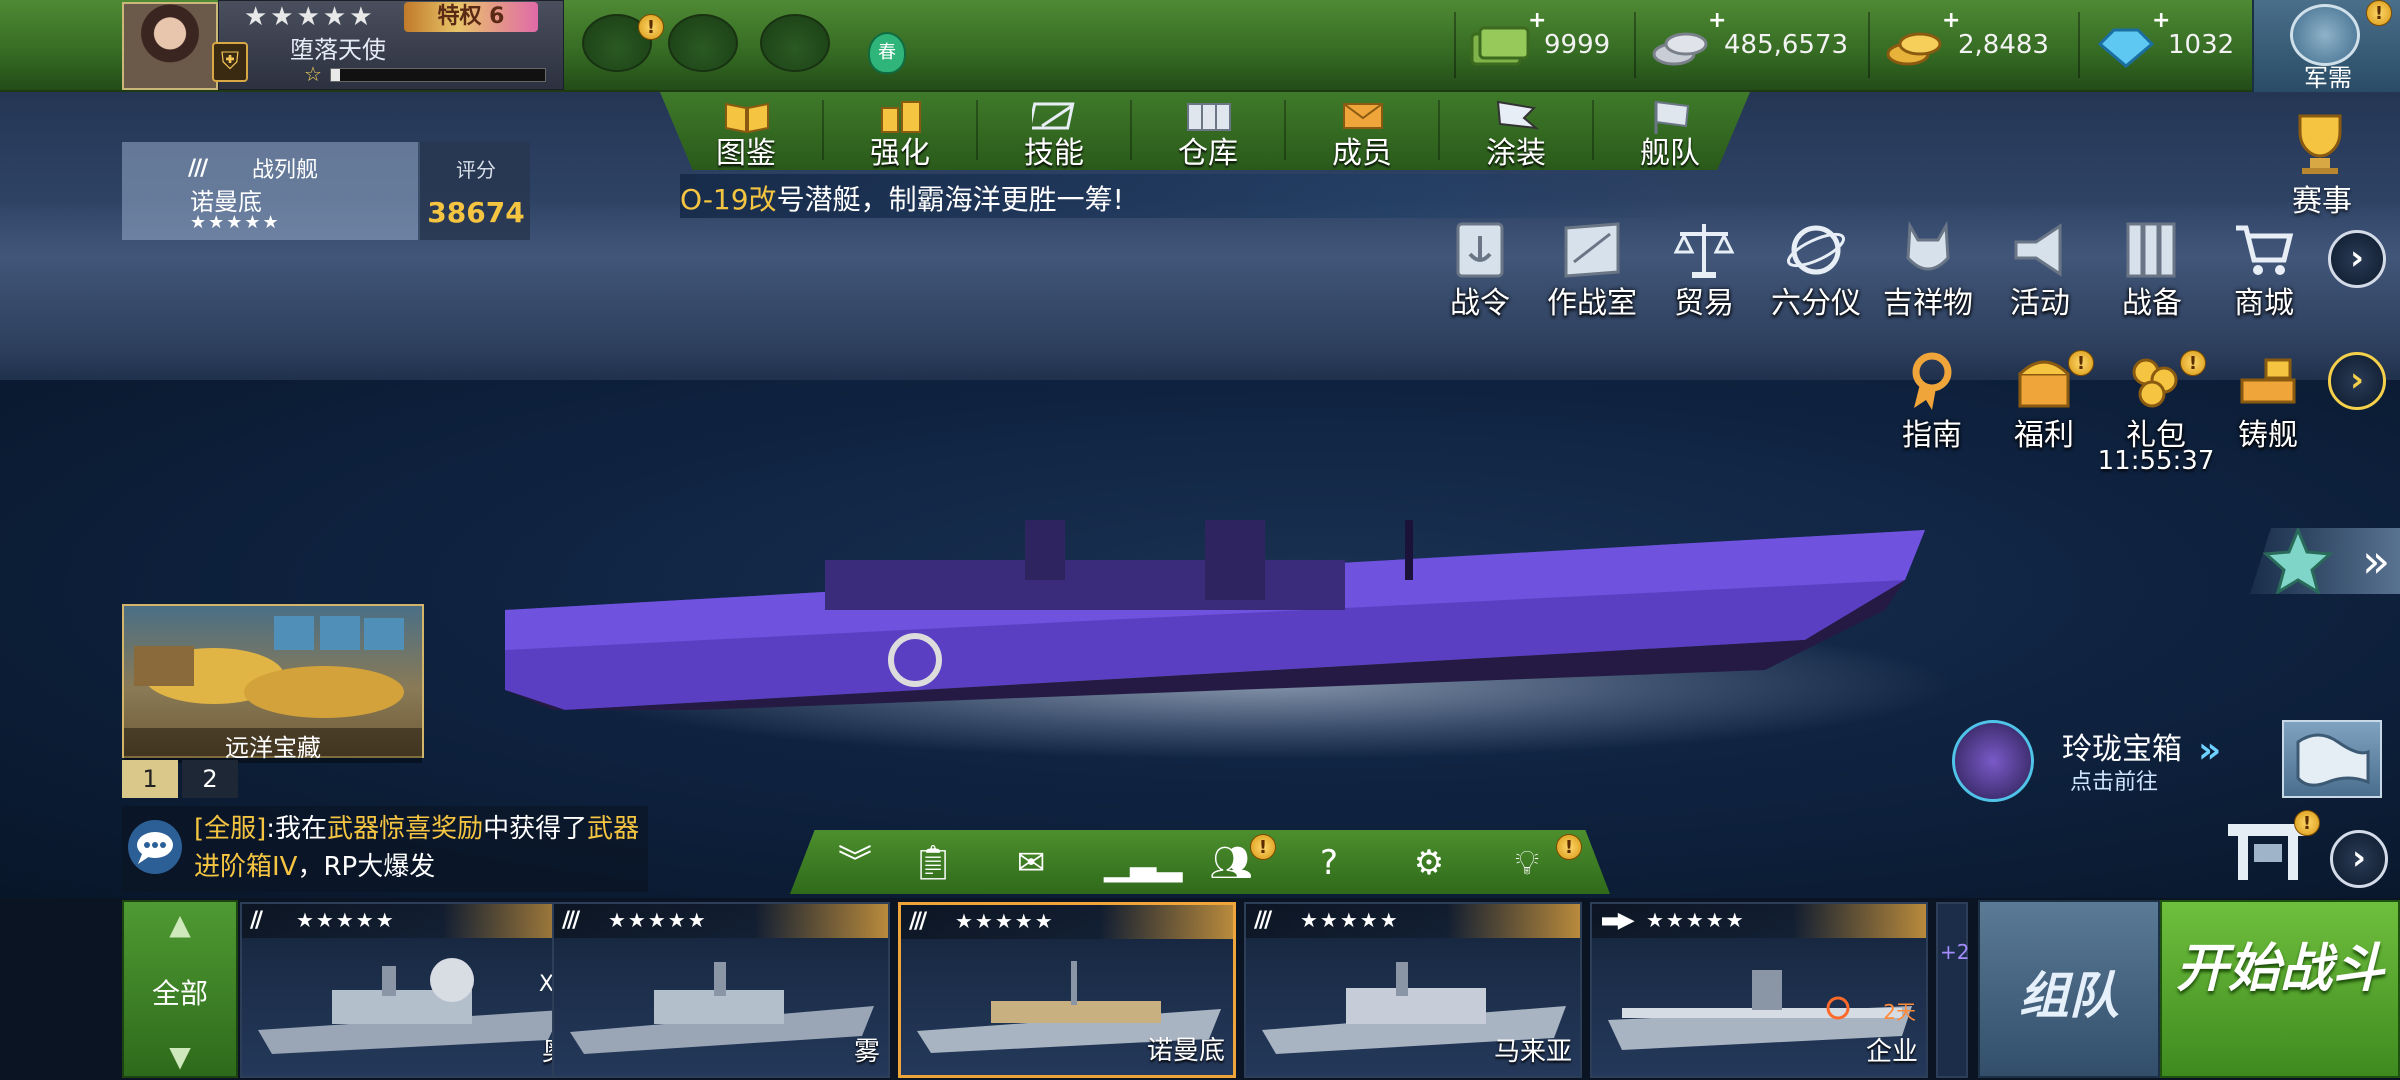  I want to click on settings-button: ⚙, so click(1429, 863).